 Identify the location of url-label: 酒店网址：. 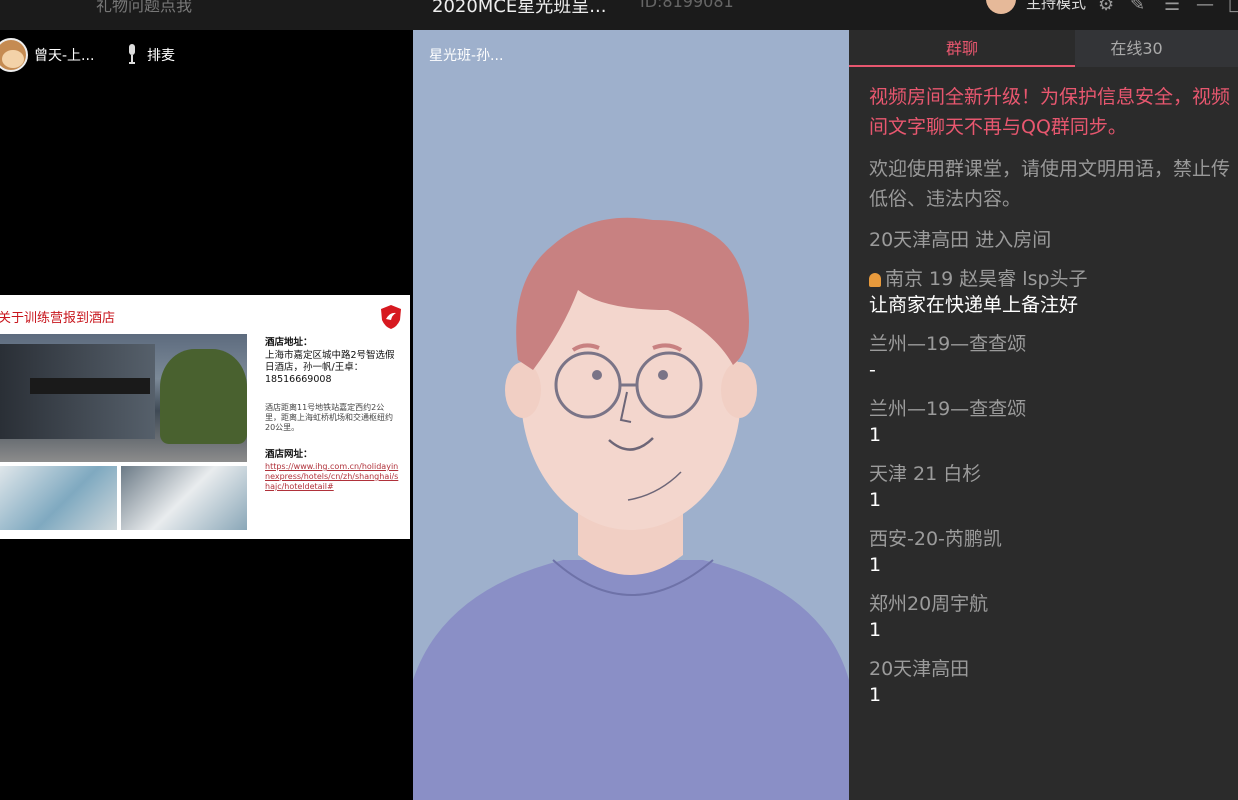
(289, 454).